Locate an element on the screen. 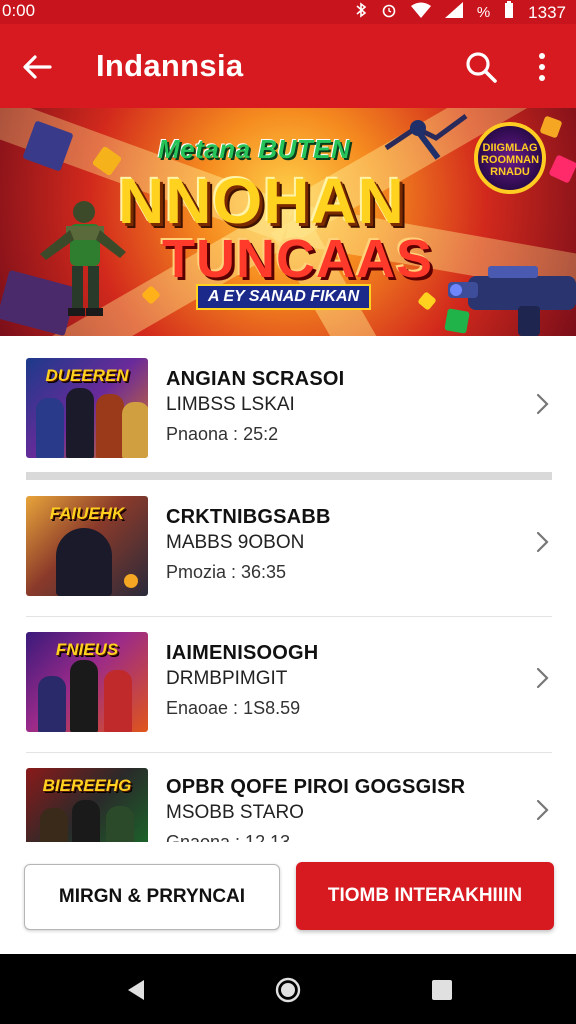 The height and width of the screenshot is (1024, 576). item-meta: Pnaona : 25:2 is located at coordinates (222, 434).